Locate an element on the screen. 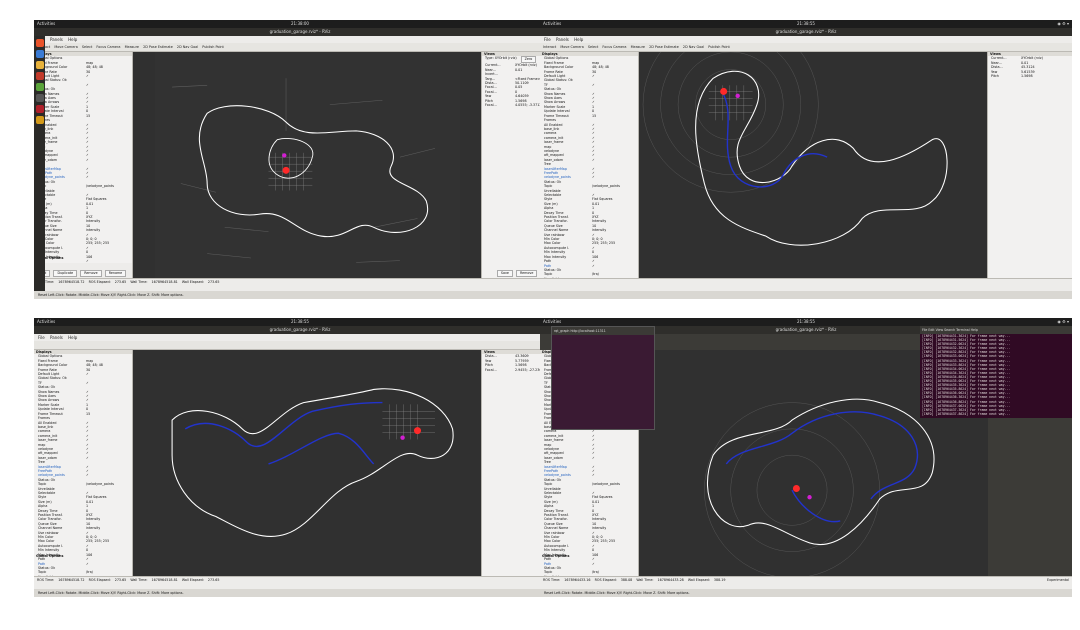  terminal-menu-file: File is located at coordinates (924, 330).